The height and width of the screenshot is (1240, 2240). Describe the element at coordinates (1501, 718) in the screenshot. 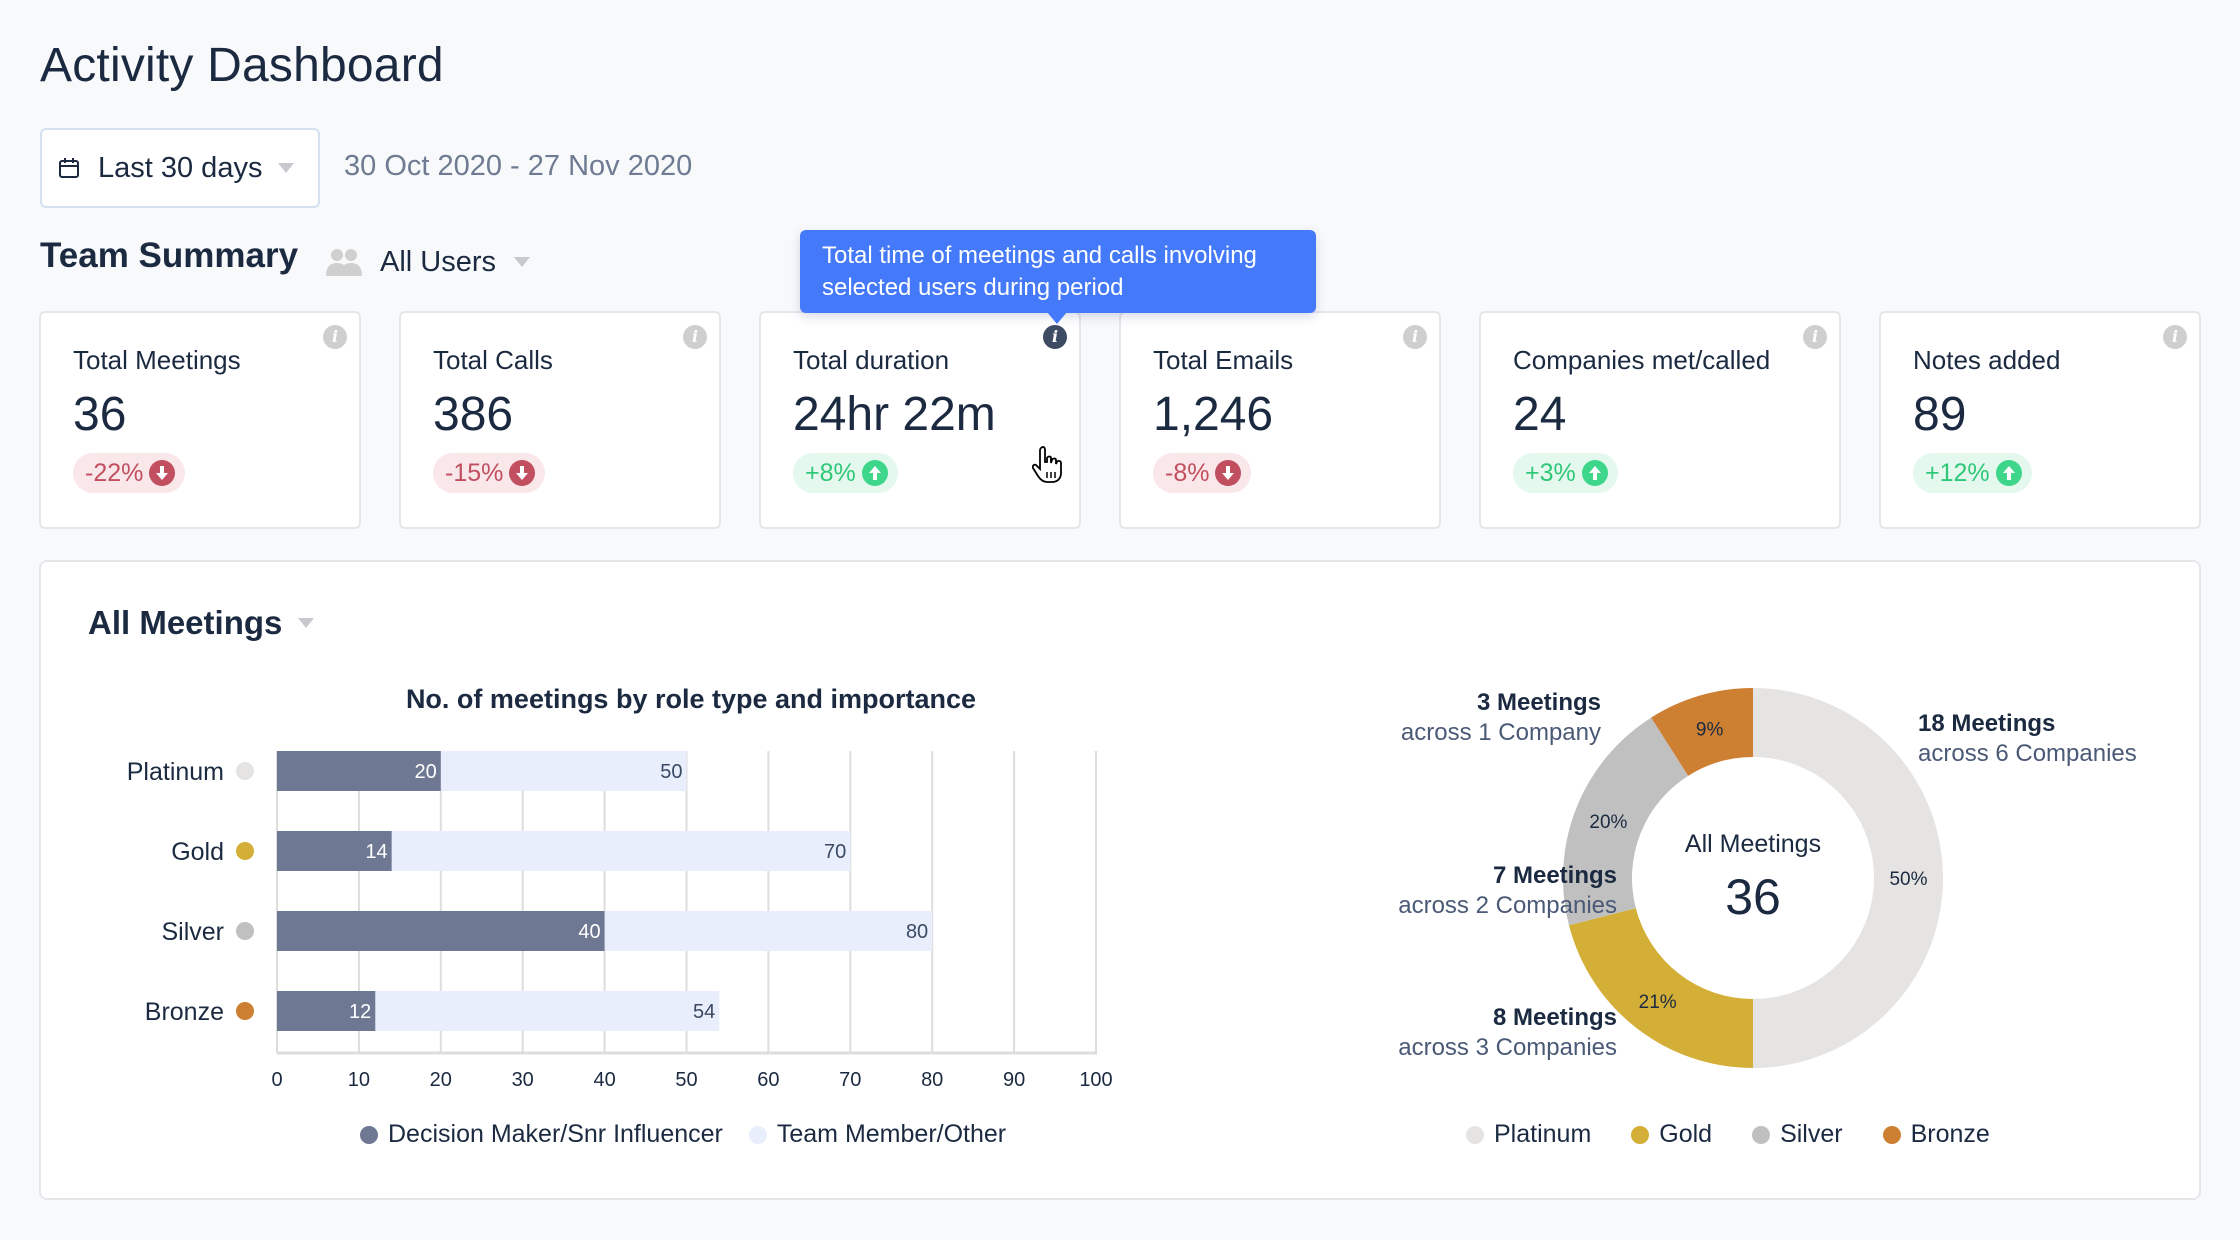

I see `callout-bronze: 3 Meetings across 1 Company` at that location.